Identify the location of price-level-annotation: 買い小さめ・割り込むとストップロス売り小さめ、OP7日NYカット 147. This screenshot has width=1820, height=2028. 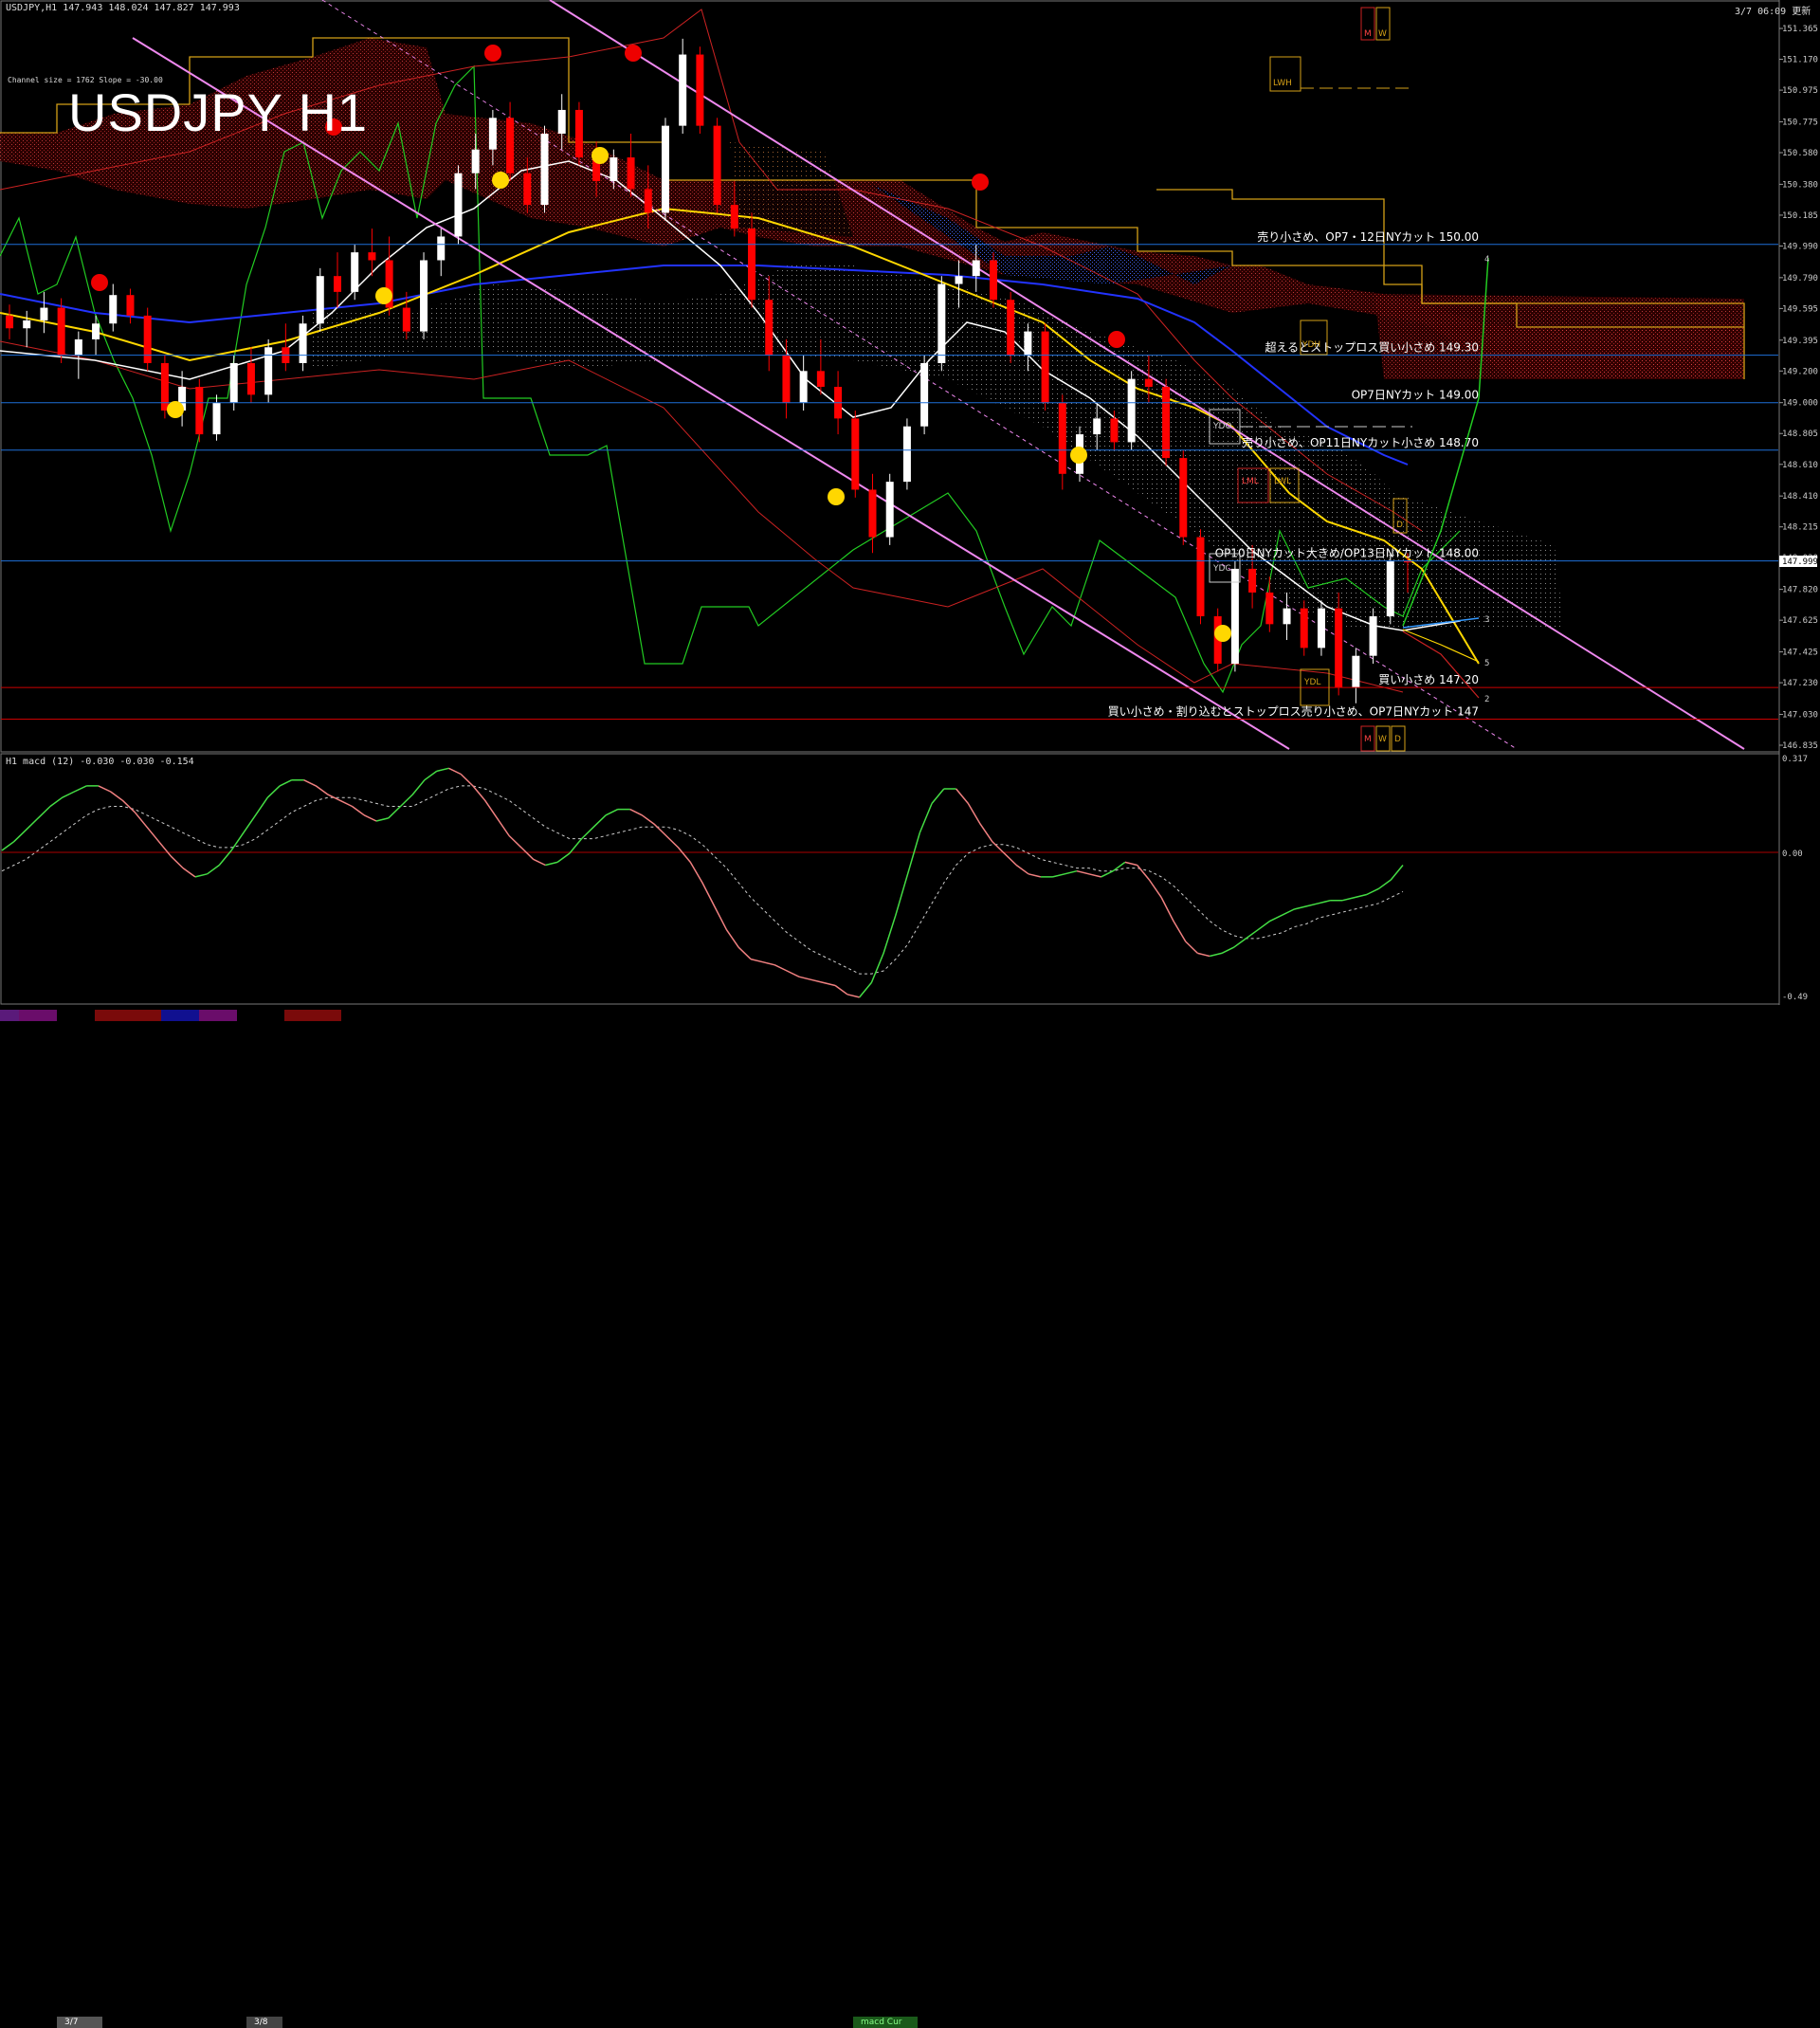
(1293, 710).